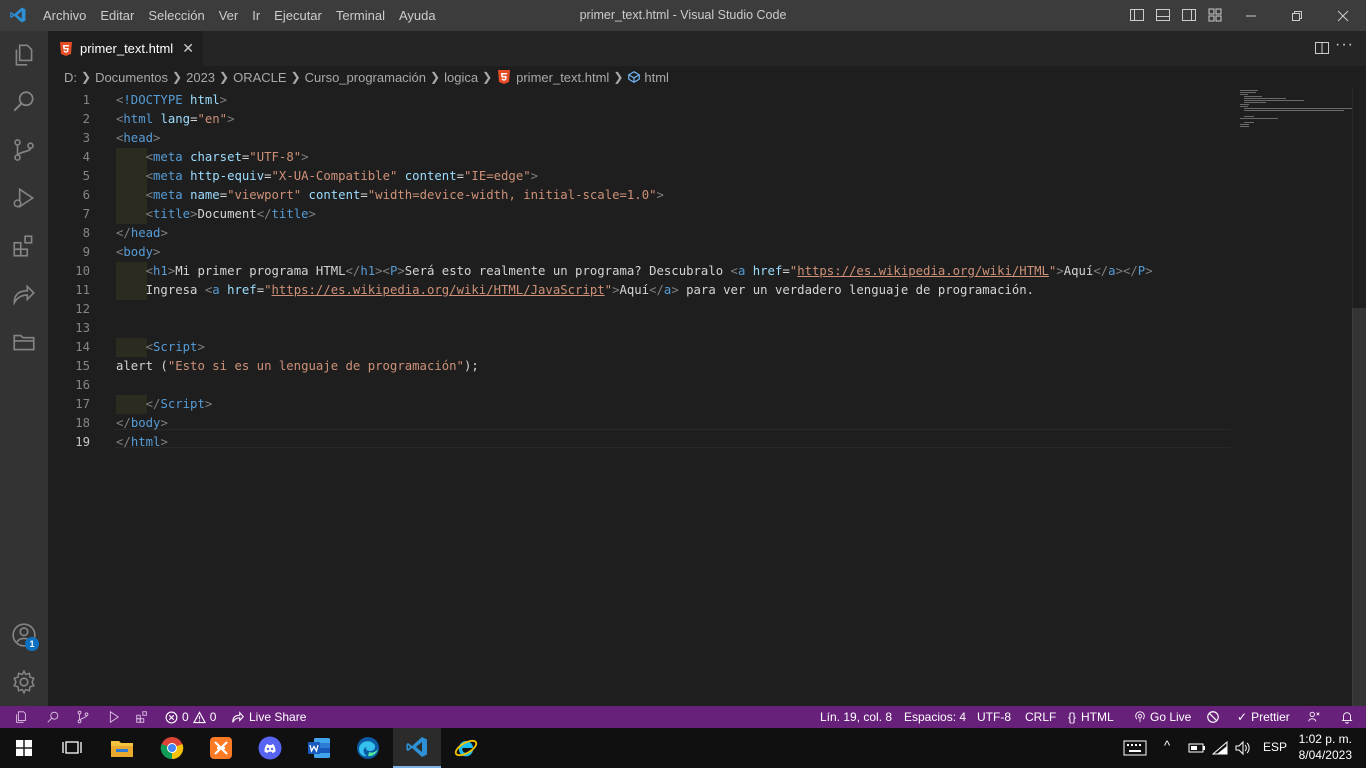  What do you see at coordinates (365, 77) in the screenshot?
I see `breadcrumb-curso: Curso_programación` at bounding box center [365, 77].